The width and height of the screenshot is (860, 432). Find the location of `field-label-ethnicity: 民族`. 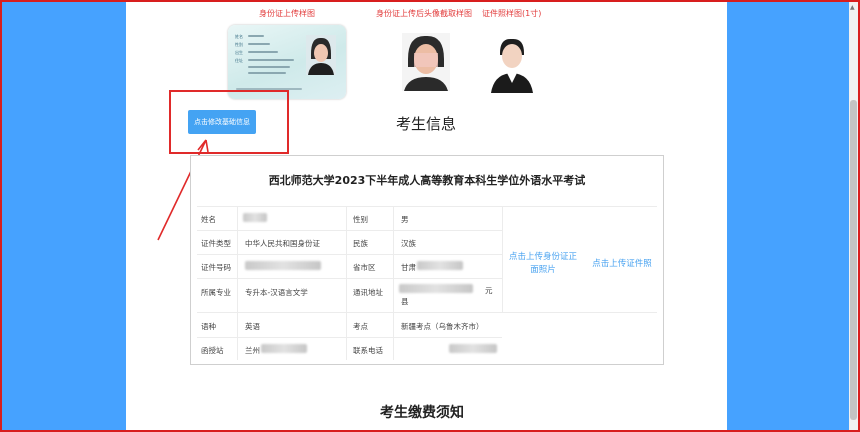

field-label-ethnicity: 民族 is located at coordinates (360, 243).